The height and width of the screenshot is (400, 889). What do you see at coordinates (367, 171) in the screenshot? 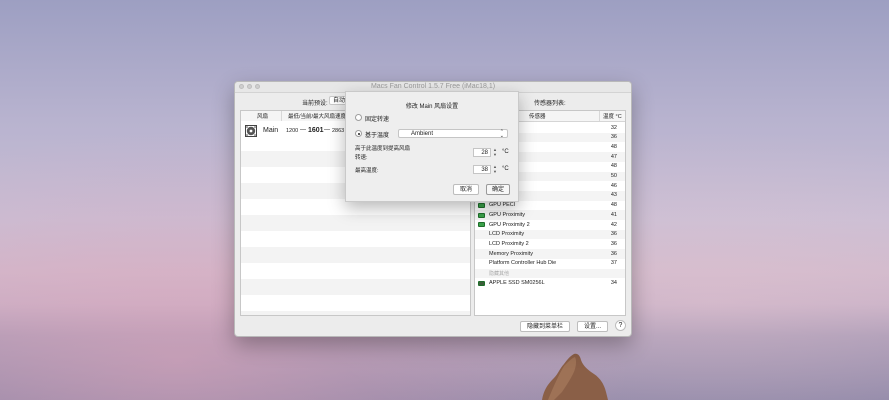
I see `max-temp-label: 最高温度:` at bounding box center [367, 171].